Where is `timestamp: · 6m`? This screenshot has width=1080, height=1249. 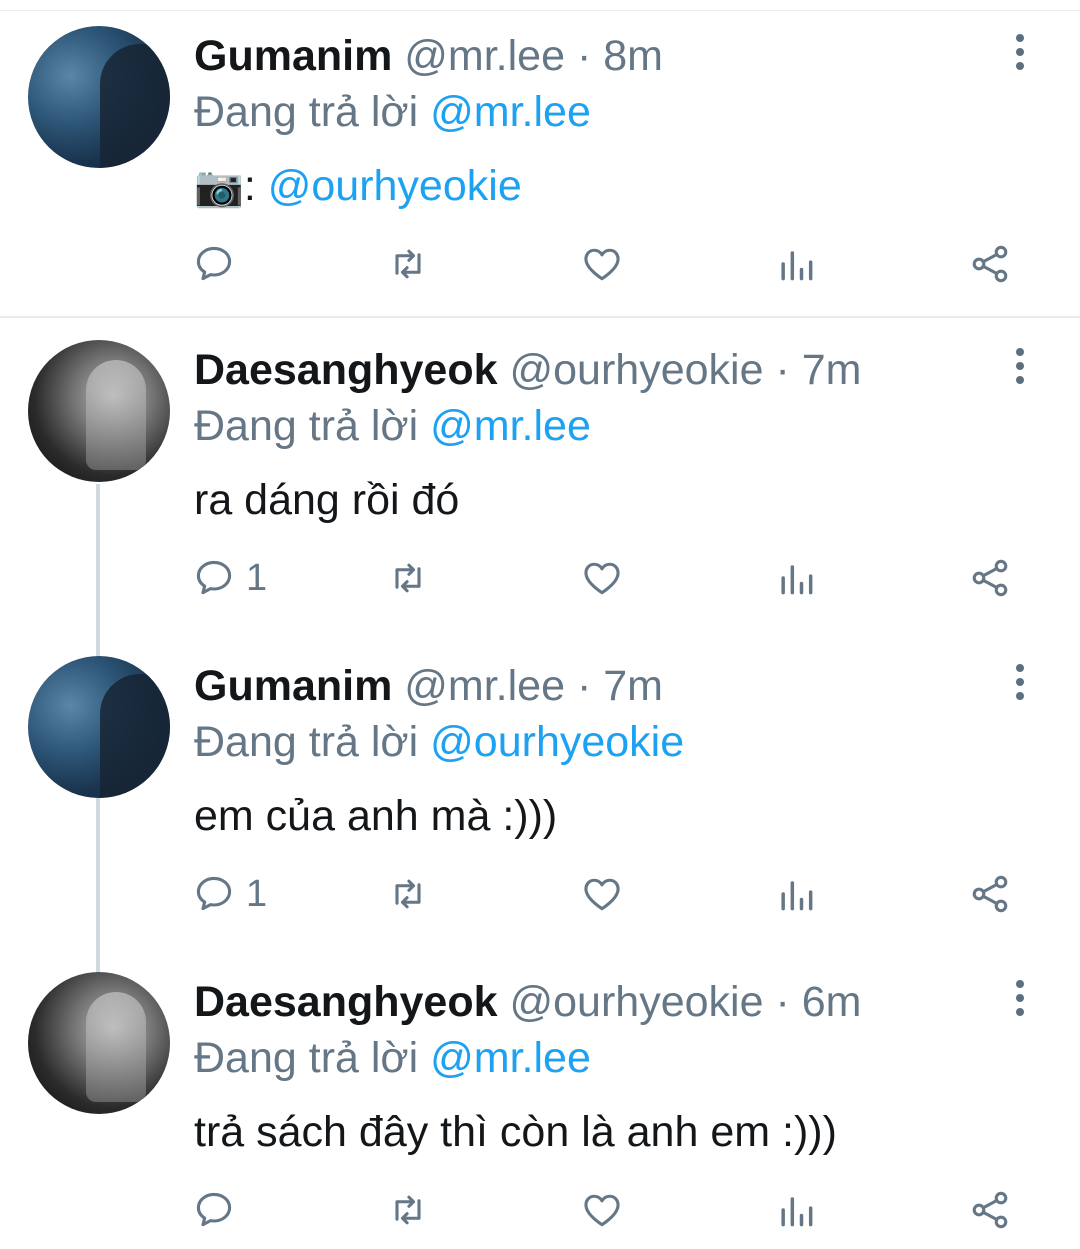 timestamp: · 6m is located at coordinates (818, 1002).